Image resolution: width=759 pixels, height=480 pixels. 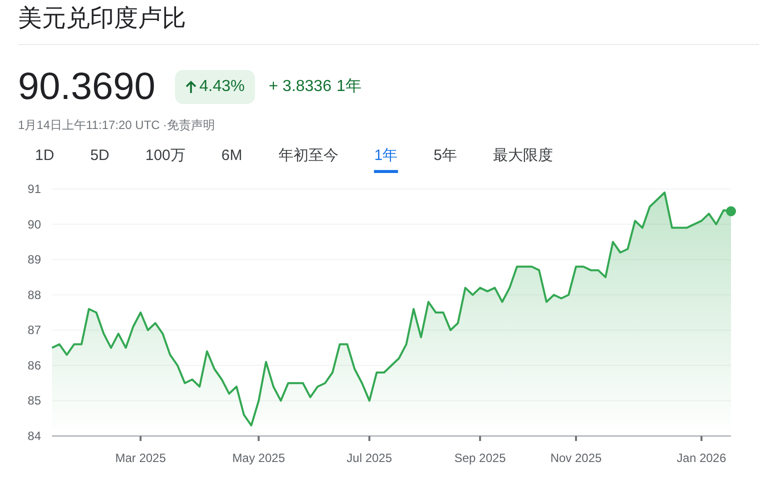 I want to click on exchange-rate: 90.3690, so click(x=87, y=87).